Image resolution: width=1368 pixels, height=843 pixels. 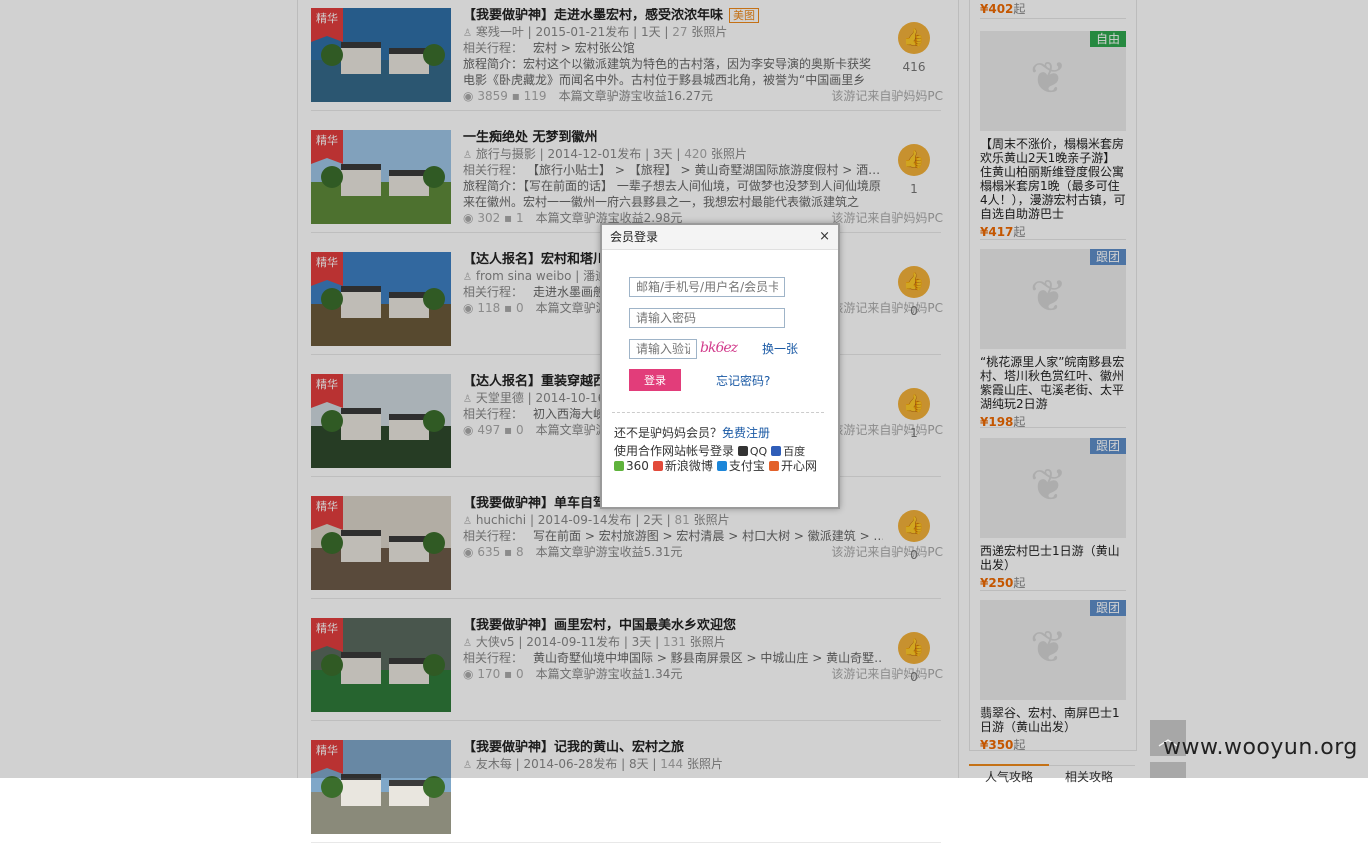 What do you see at coordinates (692, 433) in the screenshot?
I see `register-line: 还不是驴妈妈会员？免费注册` at bounding box center [692, 433].